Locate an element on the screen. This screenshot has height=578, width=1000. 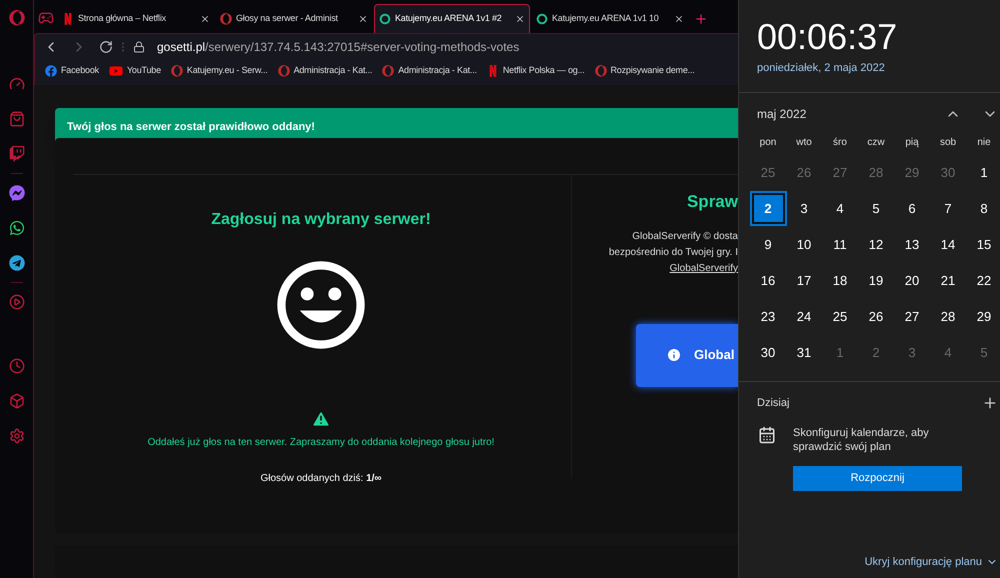
calendar-icon is located at coordinates (767, 435).